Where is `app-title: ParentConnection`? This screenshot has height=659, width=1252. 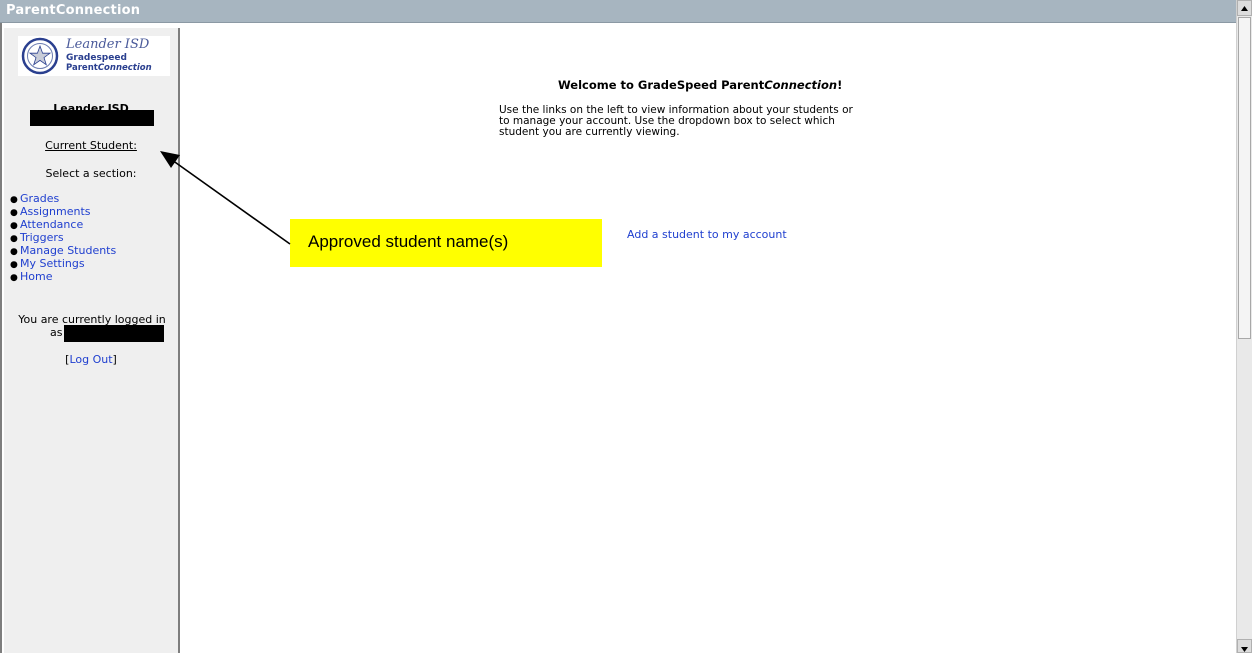
app-title: ParentConnection is located at coordinates (73, 10).